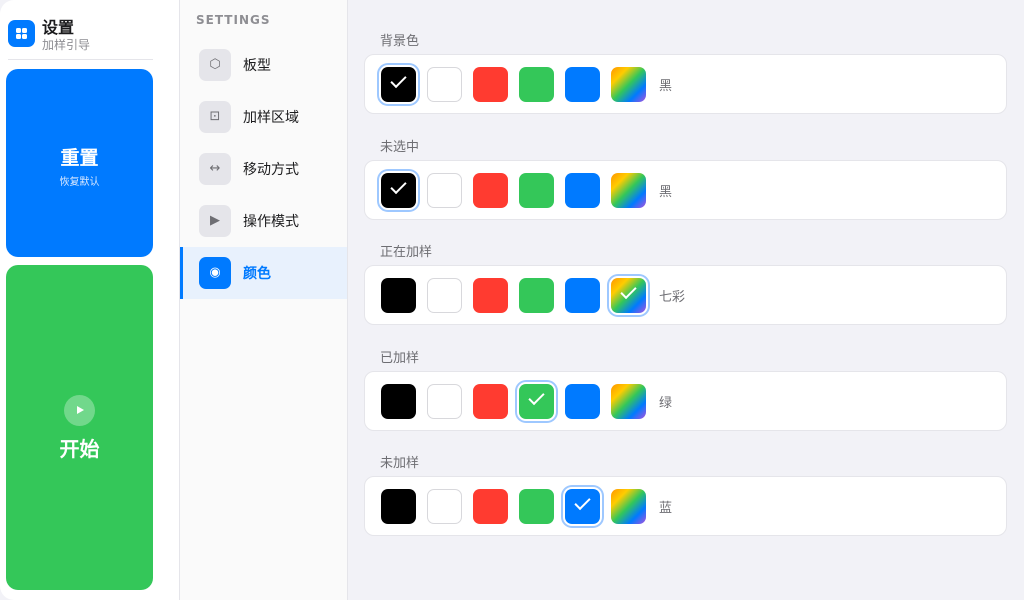 This screenshot has width=1024, height=600. I want to click on radio-target-icon: ◉, so click(215, 273).